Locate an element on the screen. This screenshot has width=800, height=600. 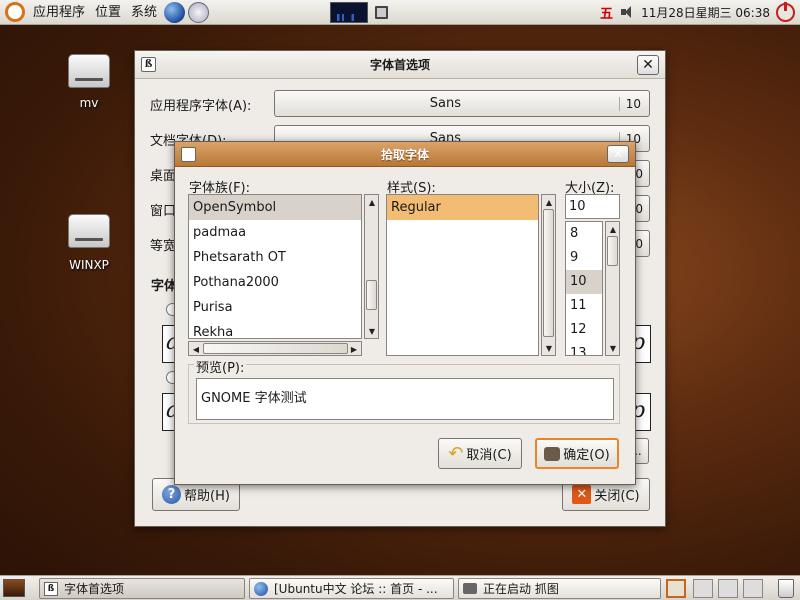
cancel-button: ↶ 取消(C) is located at coordinates (480, 453).